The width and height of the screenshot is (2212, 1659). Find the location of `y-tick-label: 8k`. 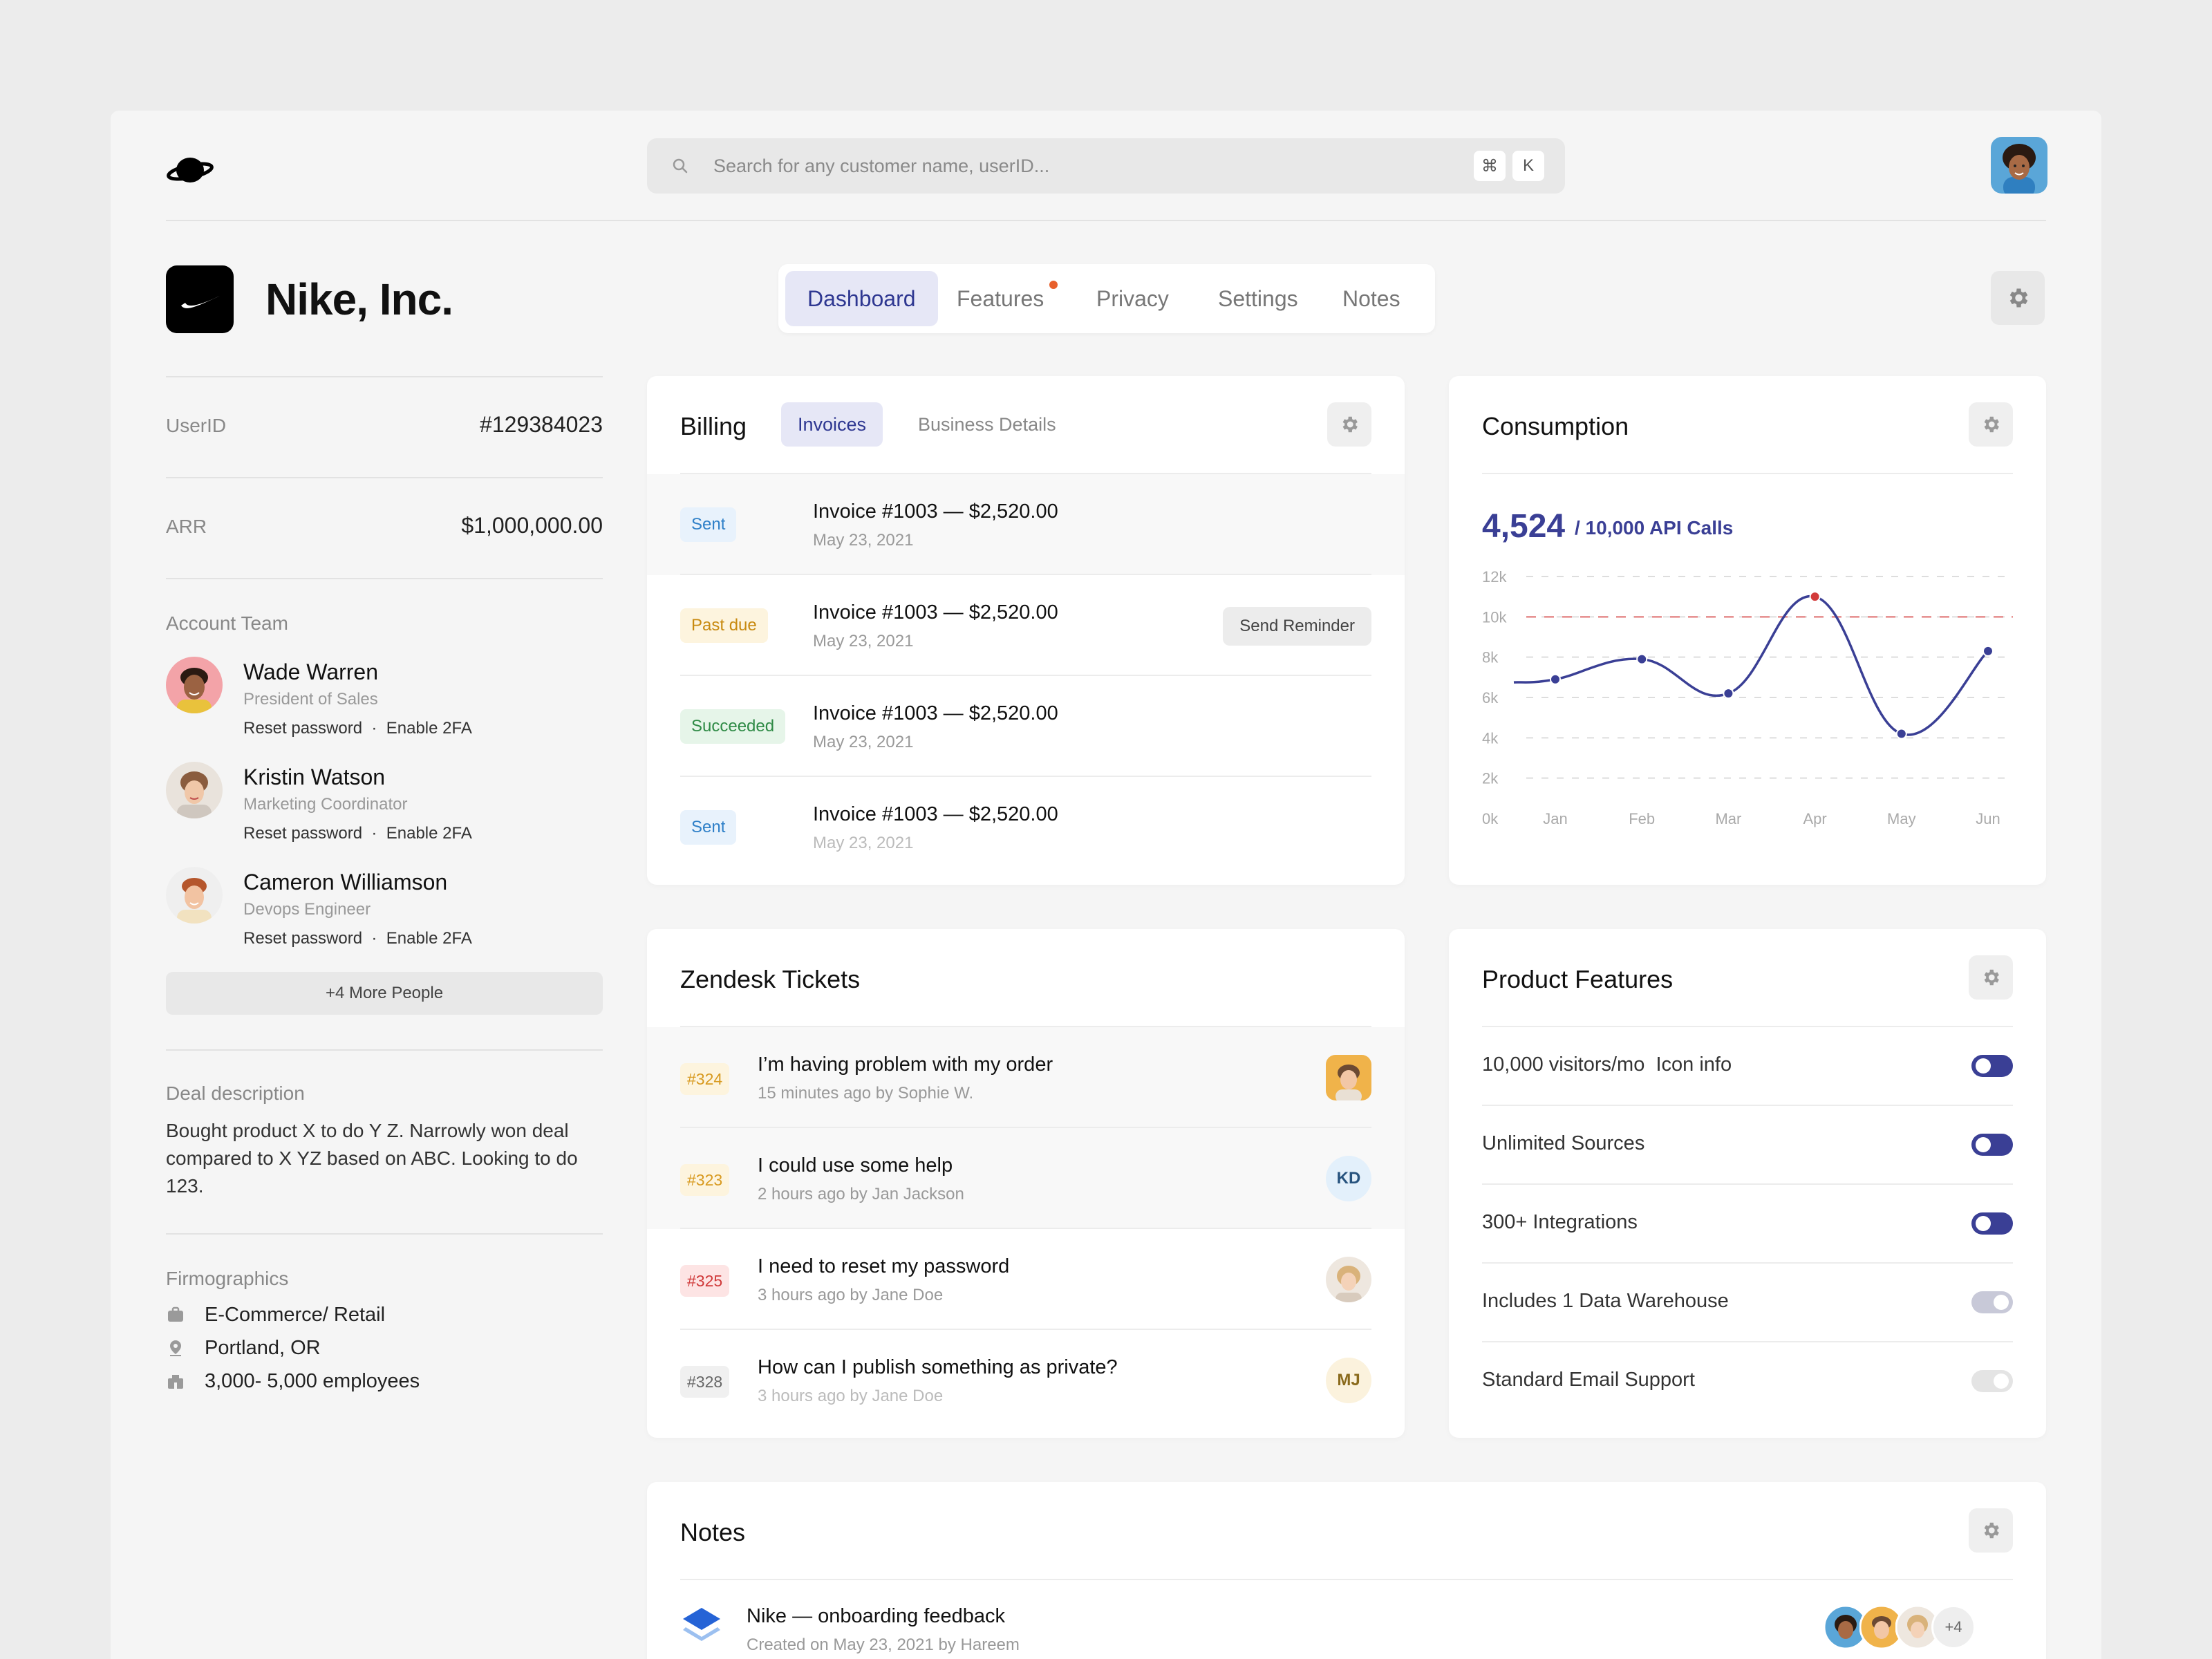

y-tick-label: 8k is located at coordinates (1490, 657).